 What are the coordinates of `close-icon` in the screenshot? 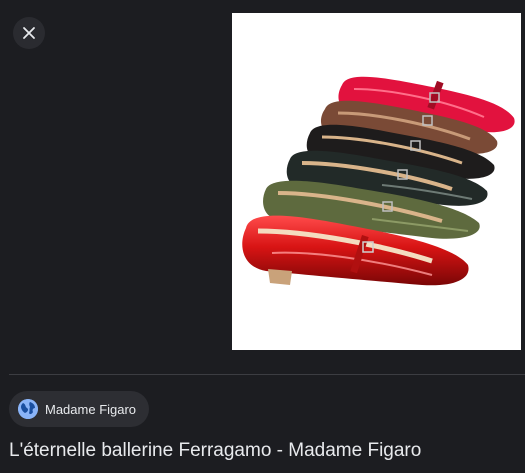 It's located at (29, 33).